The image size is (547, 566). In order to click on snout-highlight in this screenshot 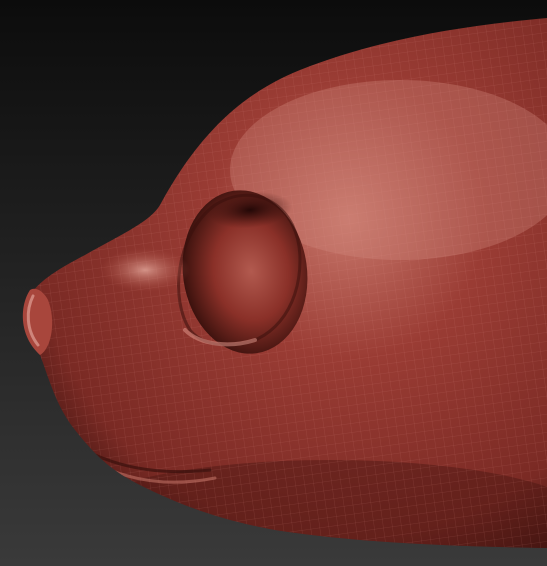, I will do `click(145, 270)`.